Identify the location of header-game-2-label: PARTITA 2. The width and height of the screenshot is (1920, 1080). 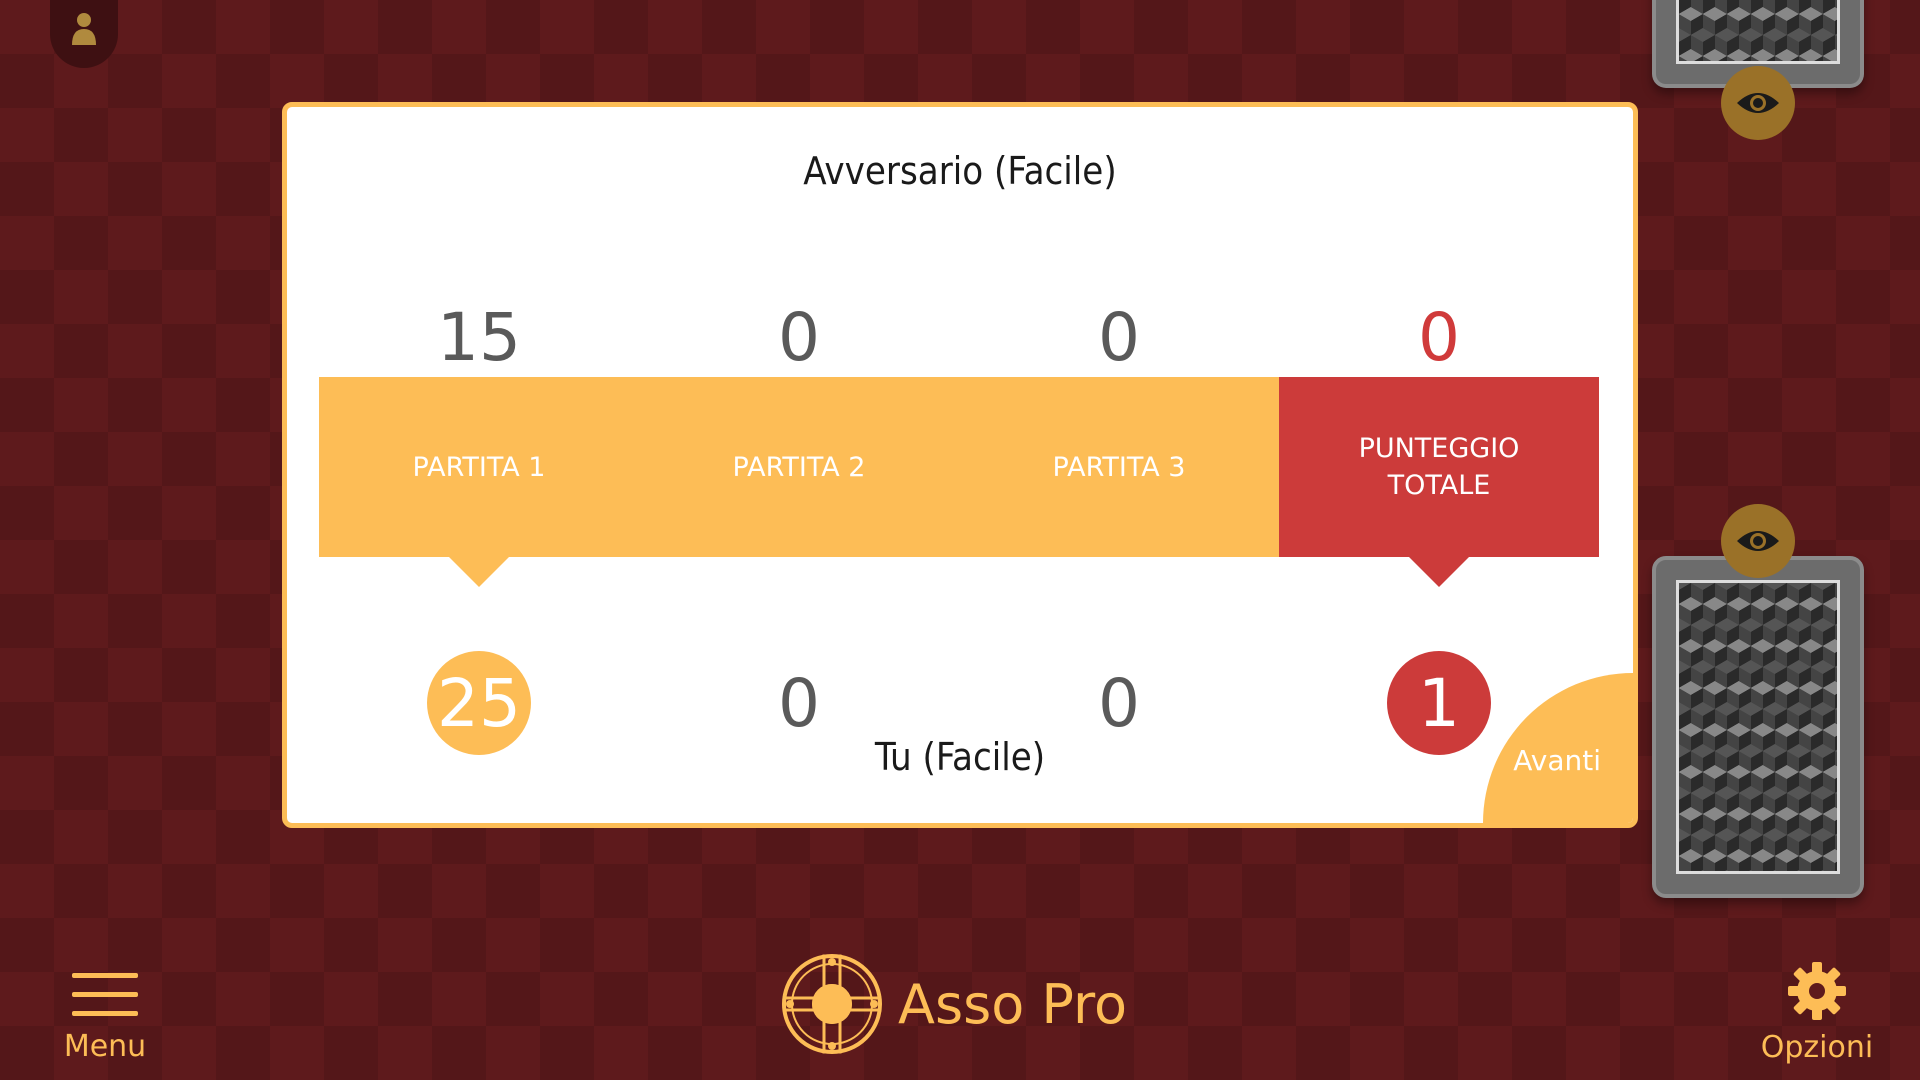
(799, 467).